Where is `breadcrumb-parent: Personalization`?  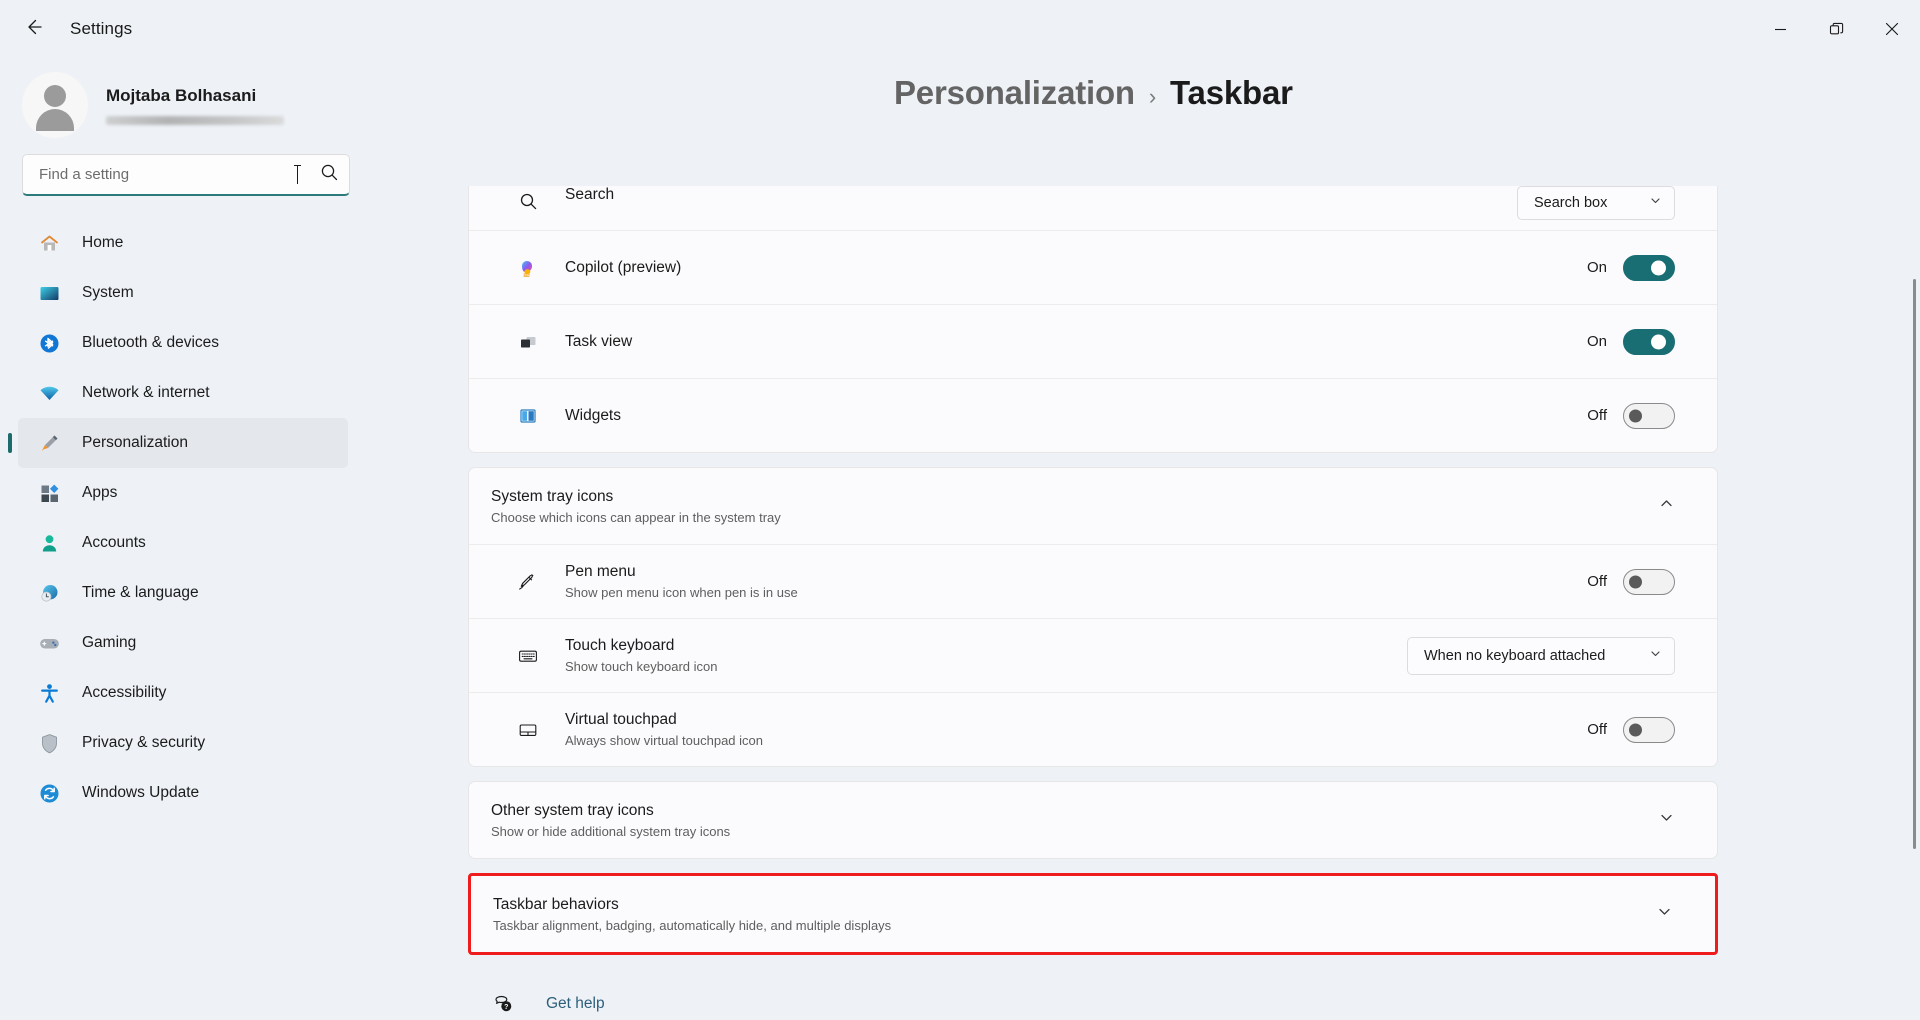 breadcrumb-parent: Personalization is located at coordinates (1014, 93).